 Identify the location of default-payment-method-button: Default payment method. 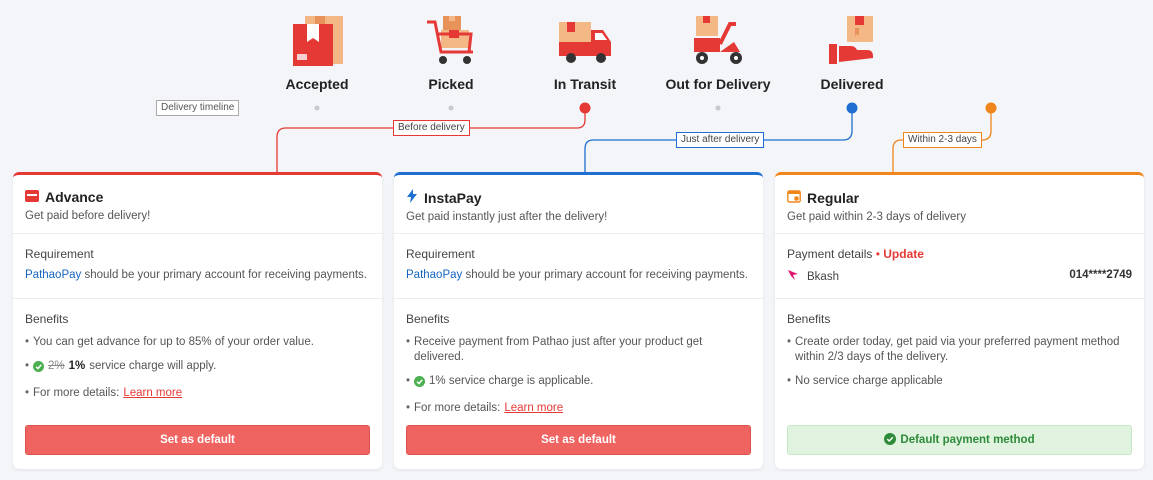
(959, 440).